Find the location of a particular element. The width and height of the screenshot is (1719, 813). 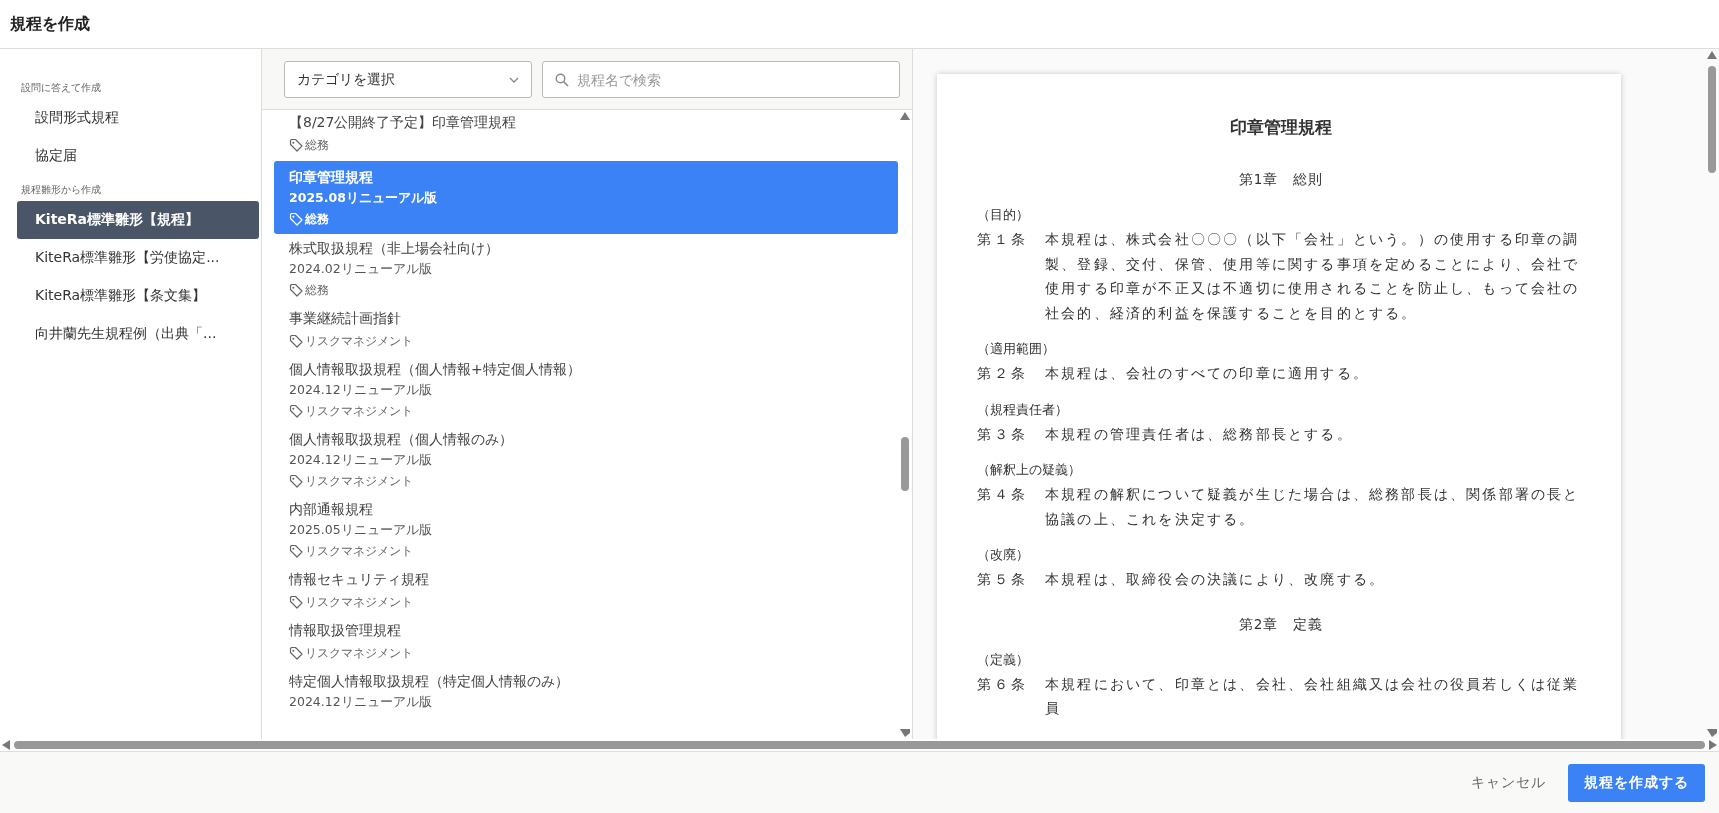

article-number: 第５条 is located at coordinates (1003, 579).